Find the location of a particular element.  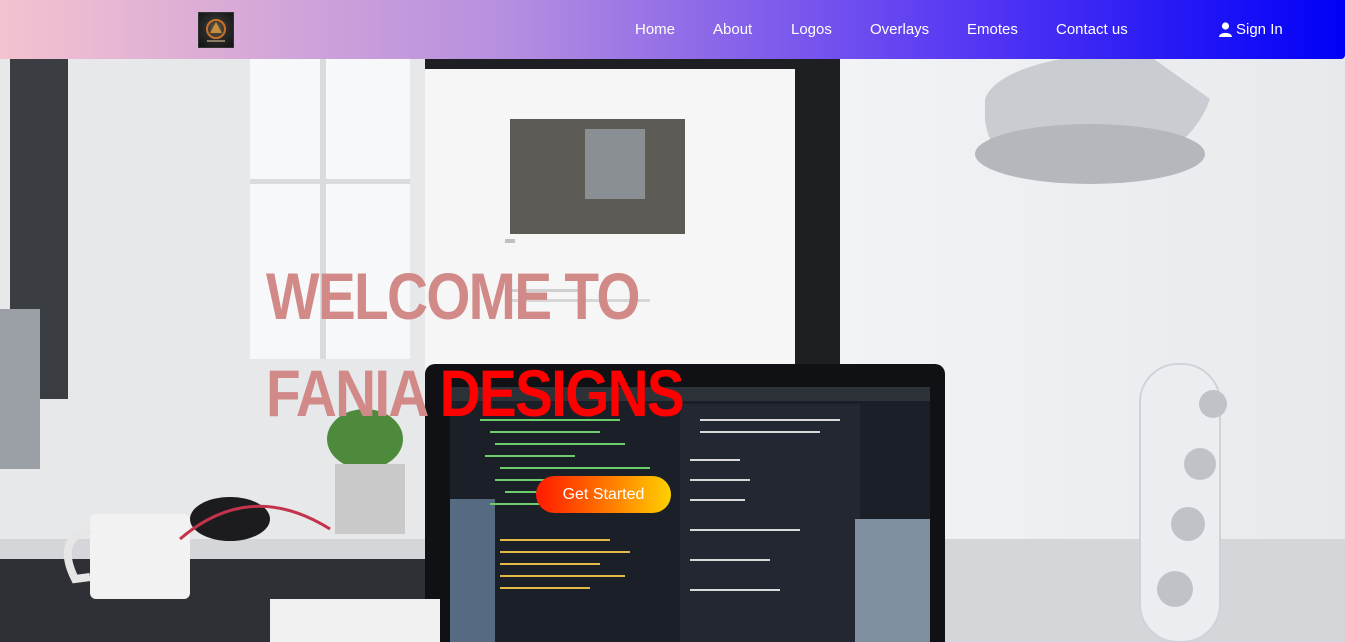

sign-in-label: Sign In is located at coordinates (1259, 29).